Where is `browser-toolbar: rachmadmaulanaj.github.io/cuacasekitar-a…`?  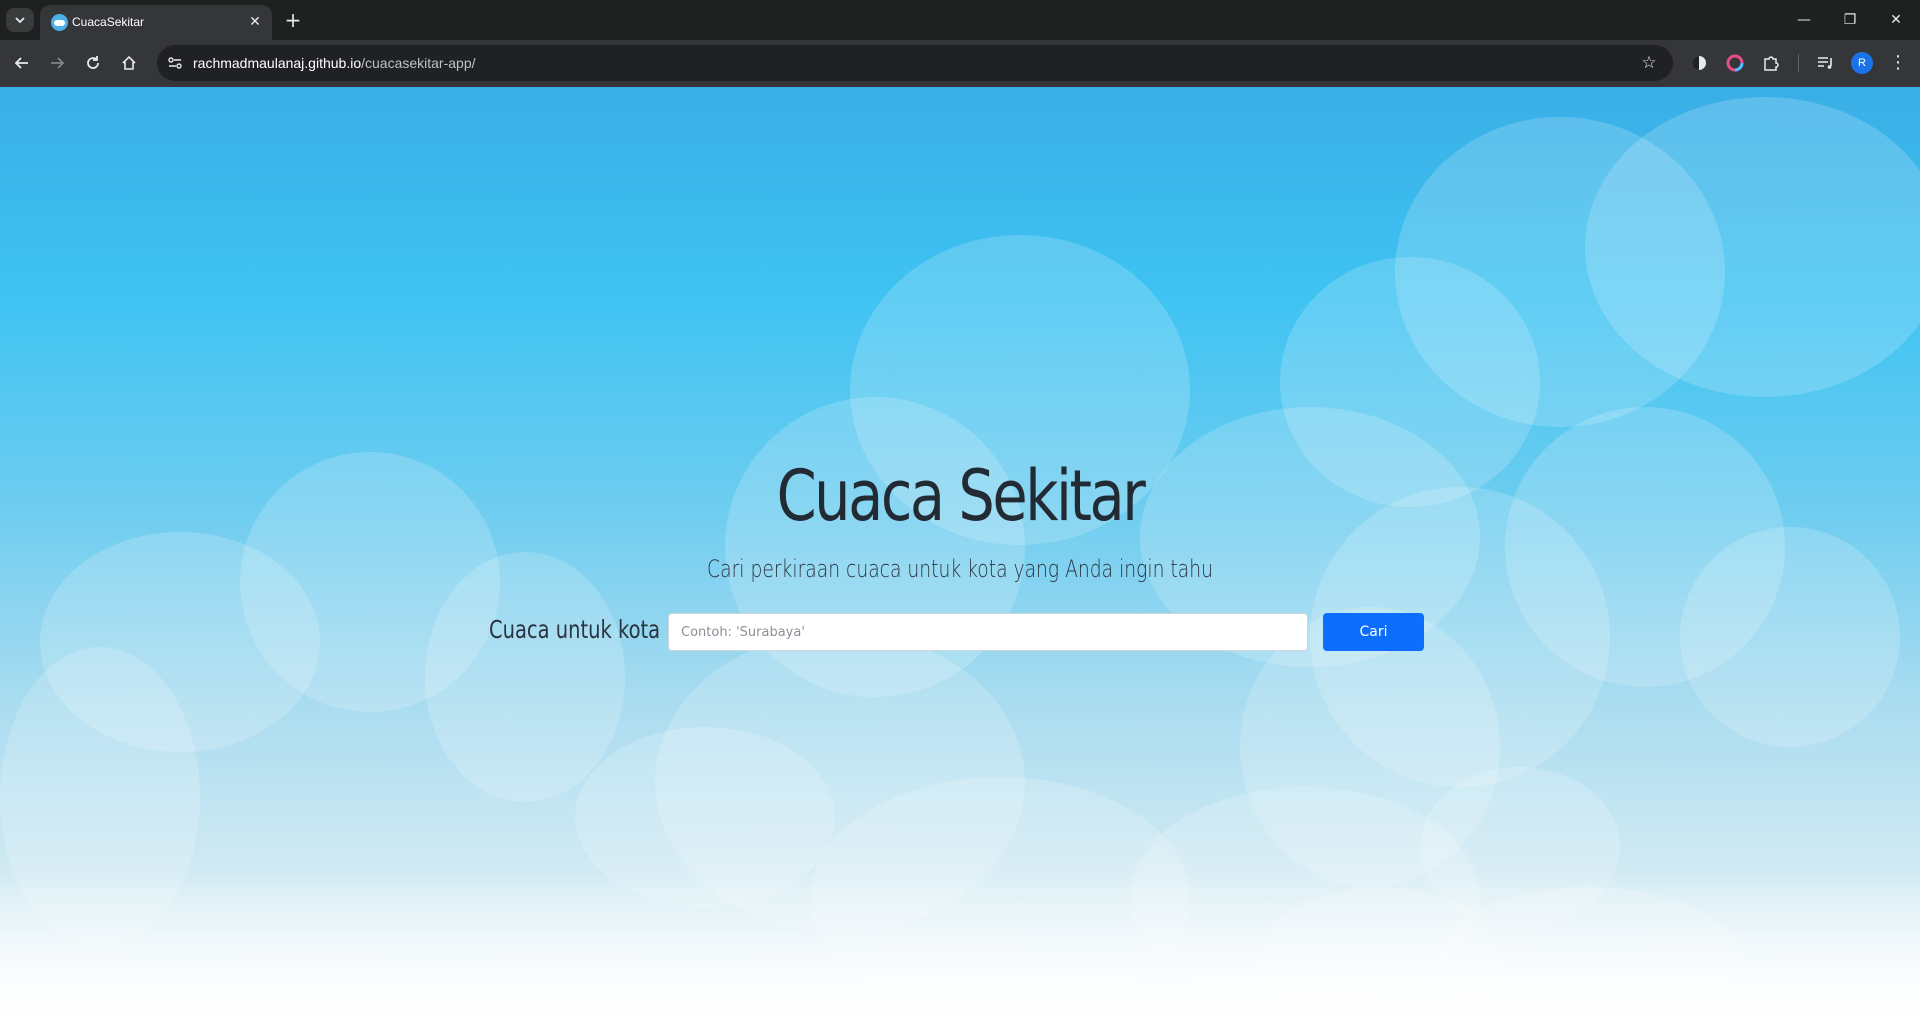
browser-toolbar: rachmadmaulanaj.github.io/cuacasekitar-a… is located at coordinates (960, 63).